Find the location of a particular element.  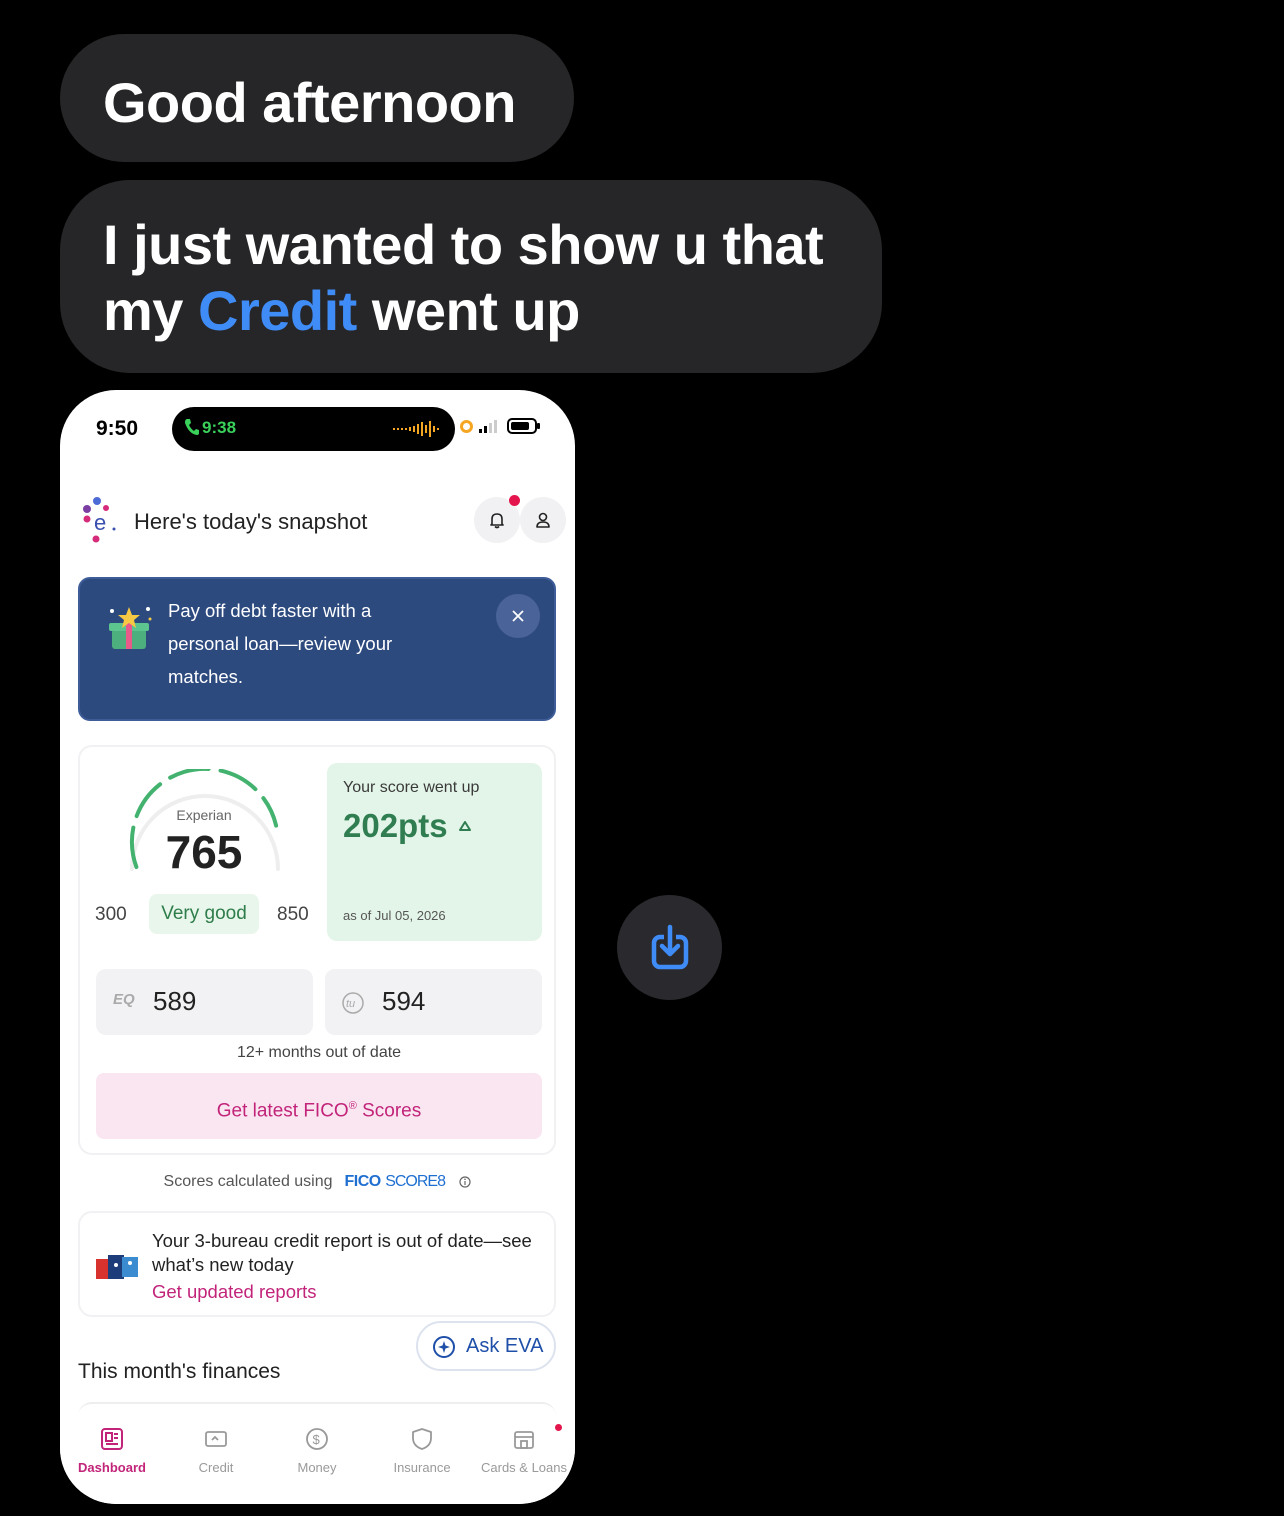

save-image-button is located at coordinates (669, 947).